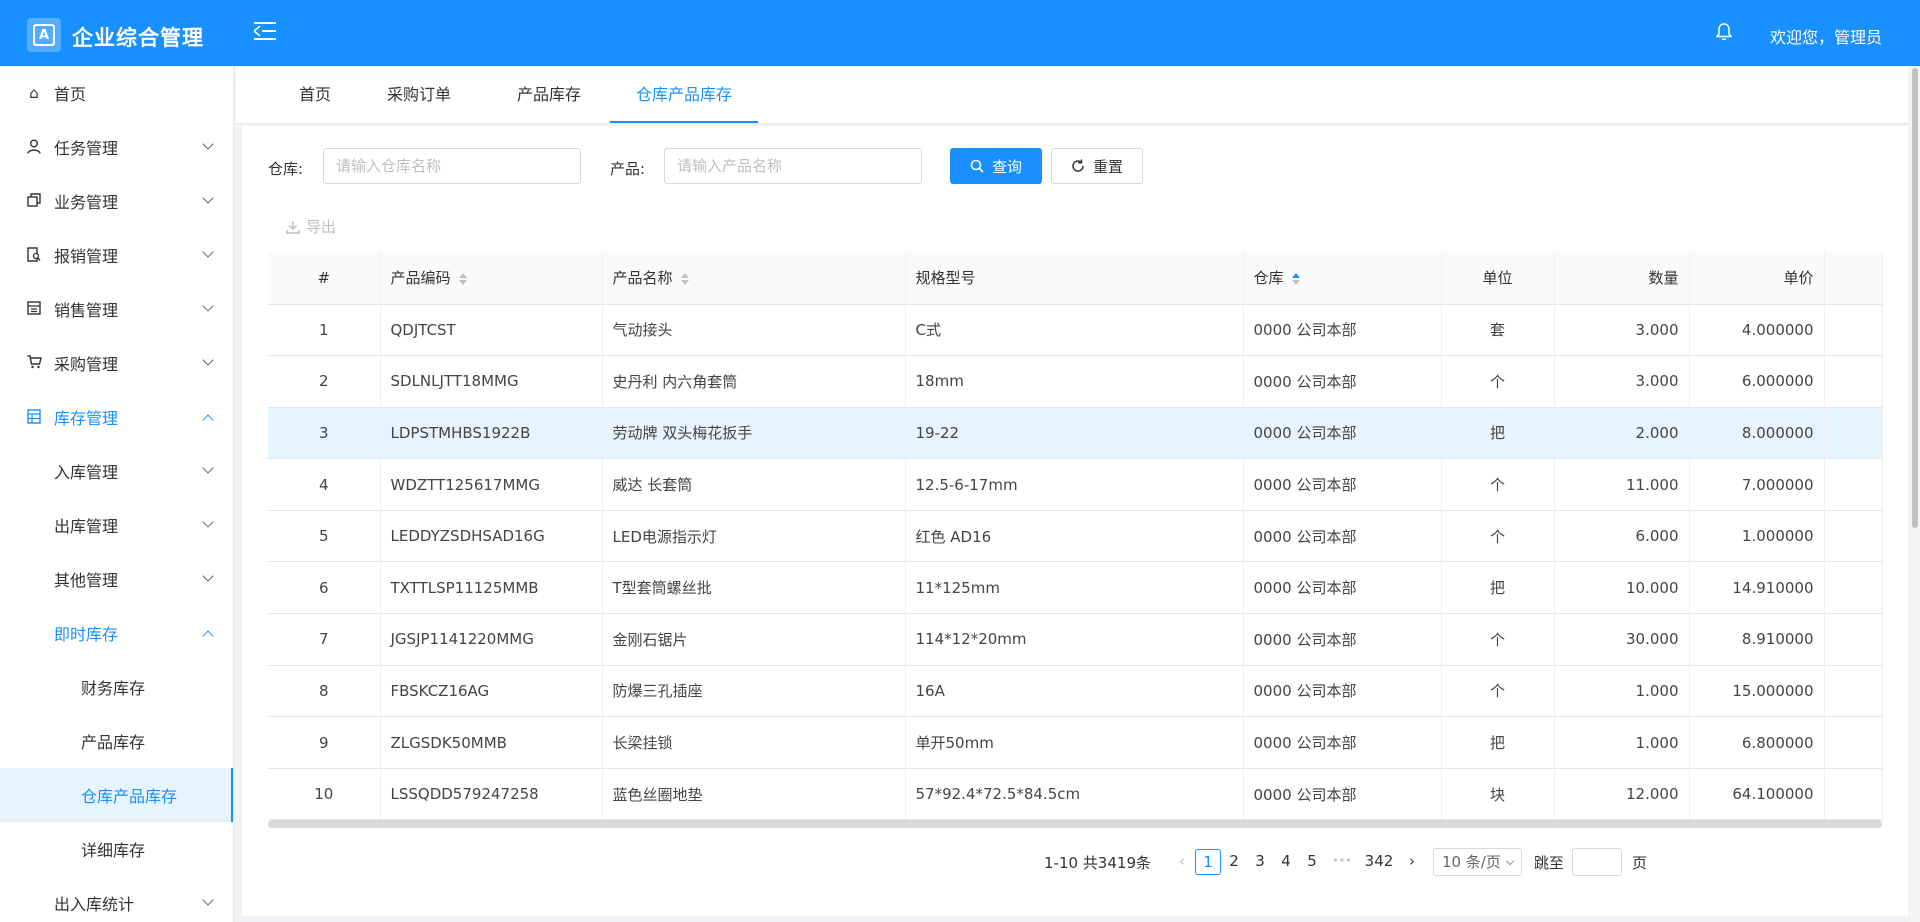 The image size is (1920, 922). I want to click on table-cell: 18mm, so click(1074, 381).